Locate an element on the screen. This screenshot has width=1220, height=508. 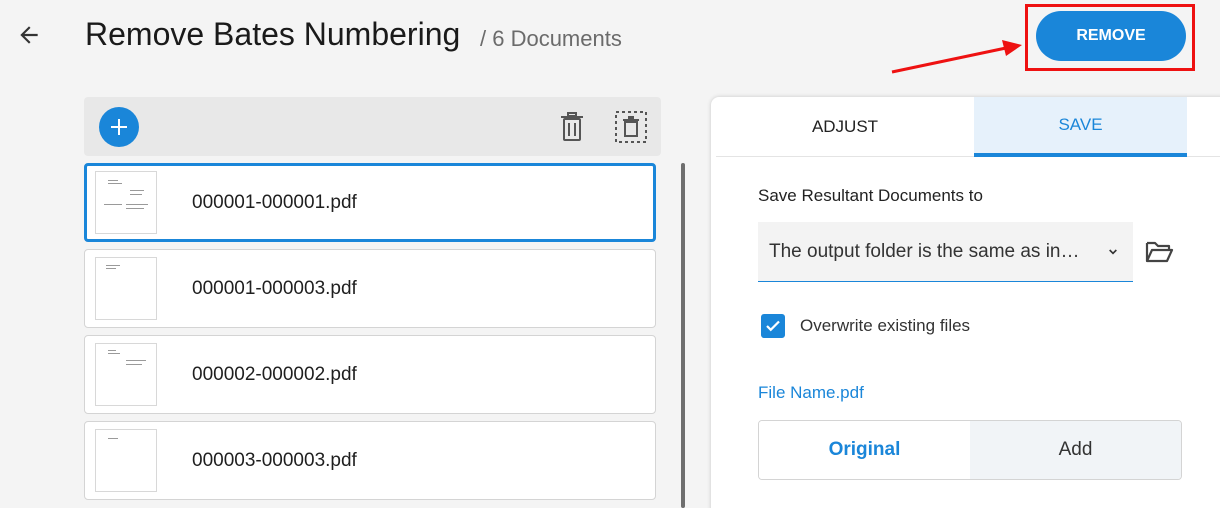
chevron-down-icon is located at coordinates (1113, 252).